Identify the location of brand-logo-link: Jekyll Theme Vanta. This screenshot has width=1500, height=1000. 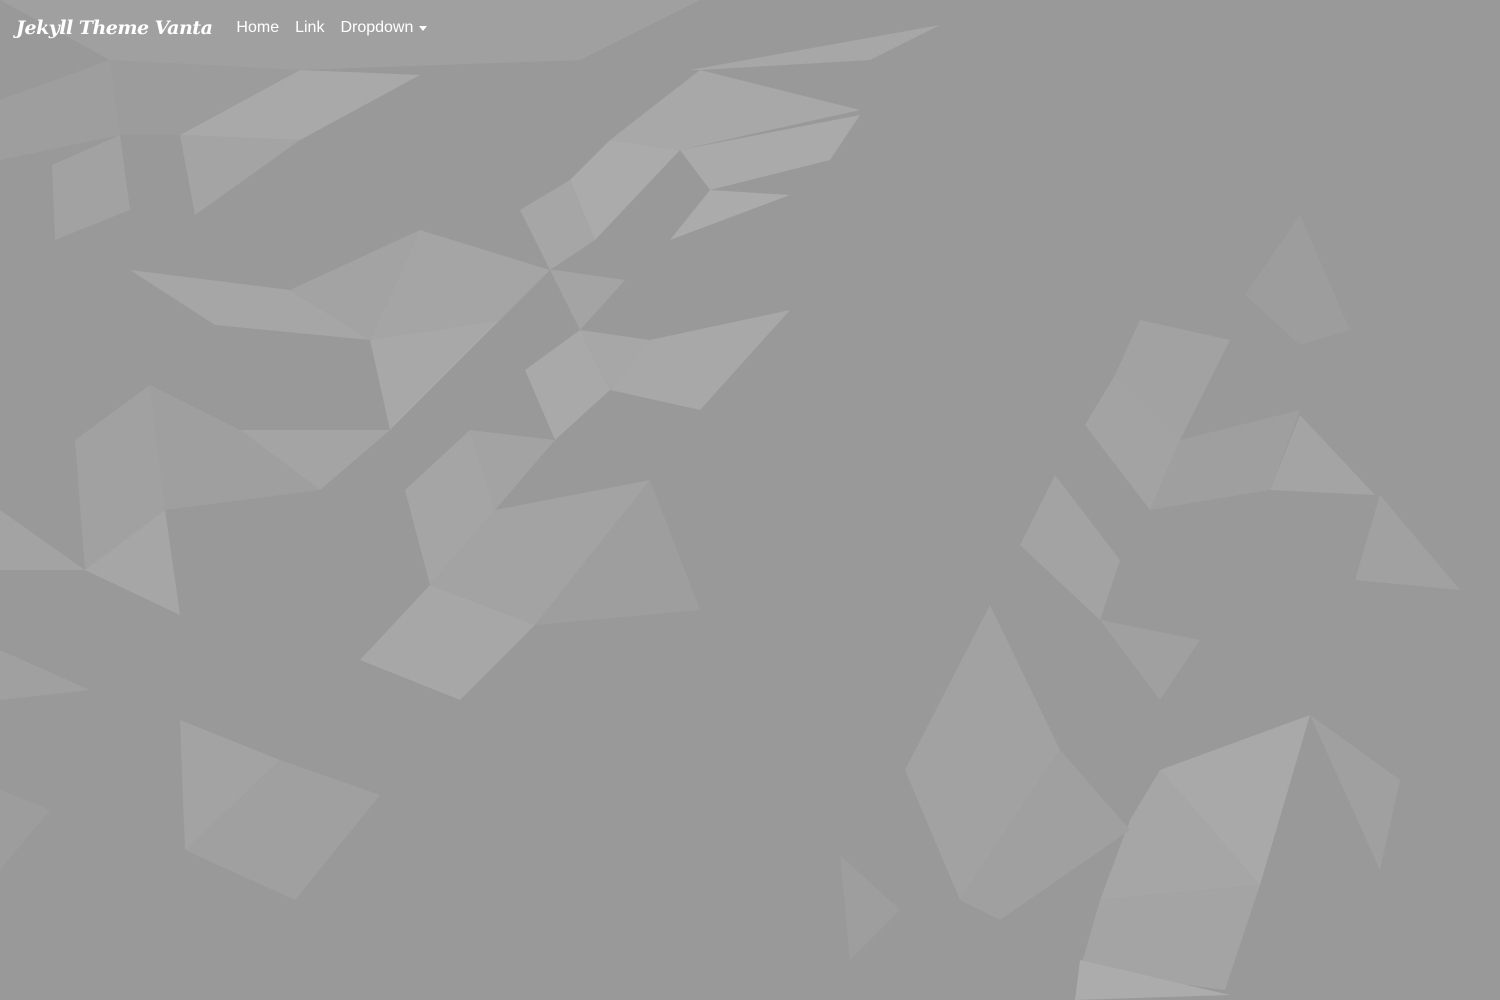
(114, 28).